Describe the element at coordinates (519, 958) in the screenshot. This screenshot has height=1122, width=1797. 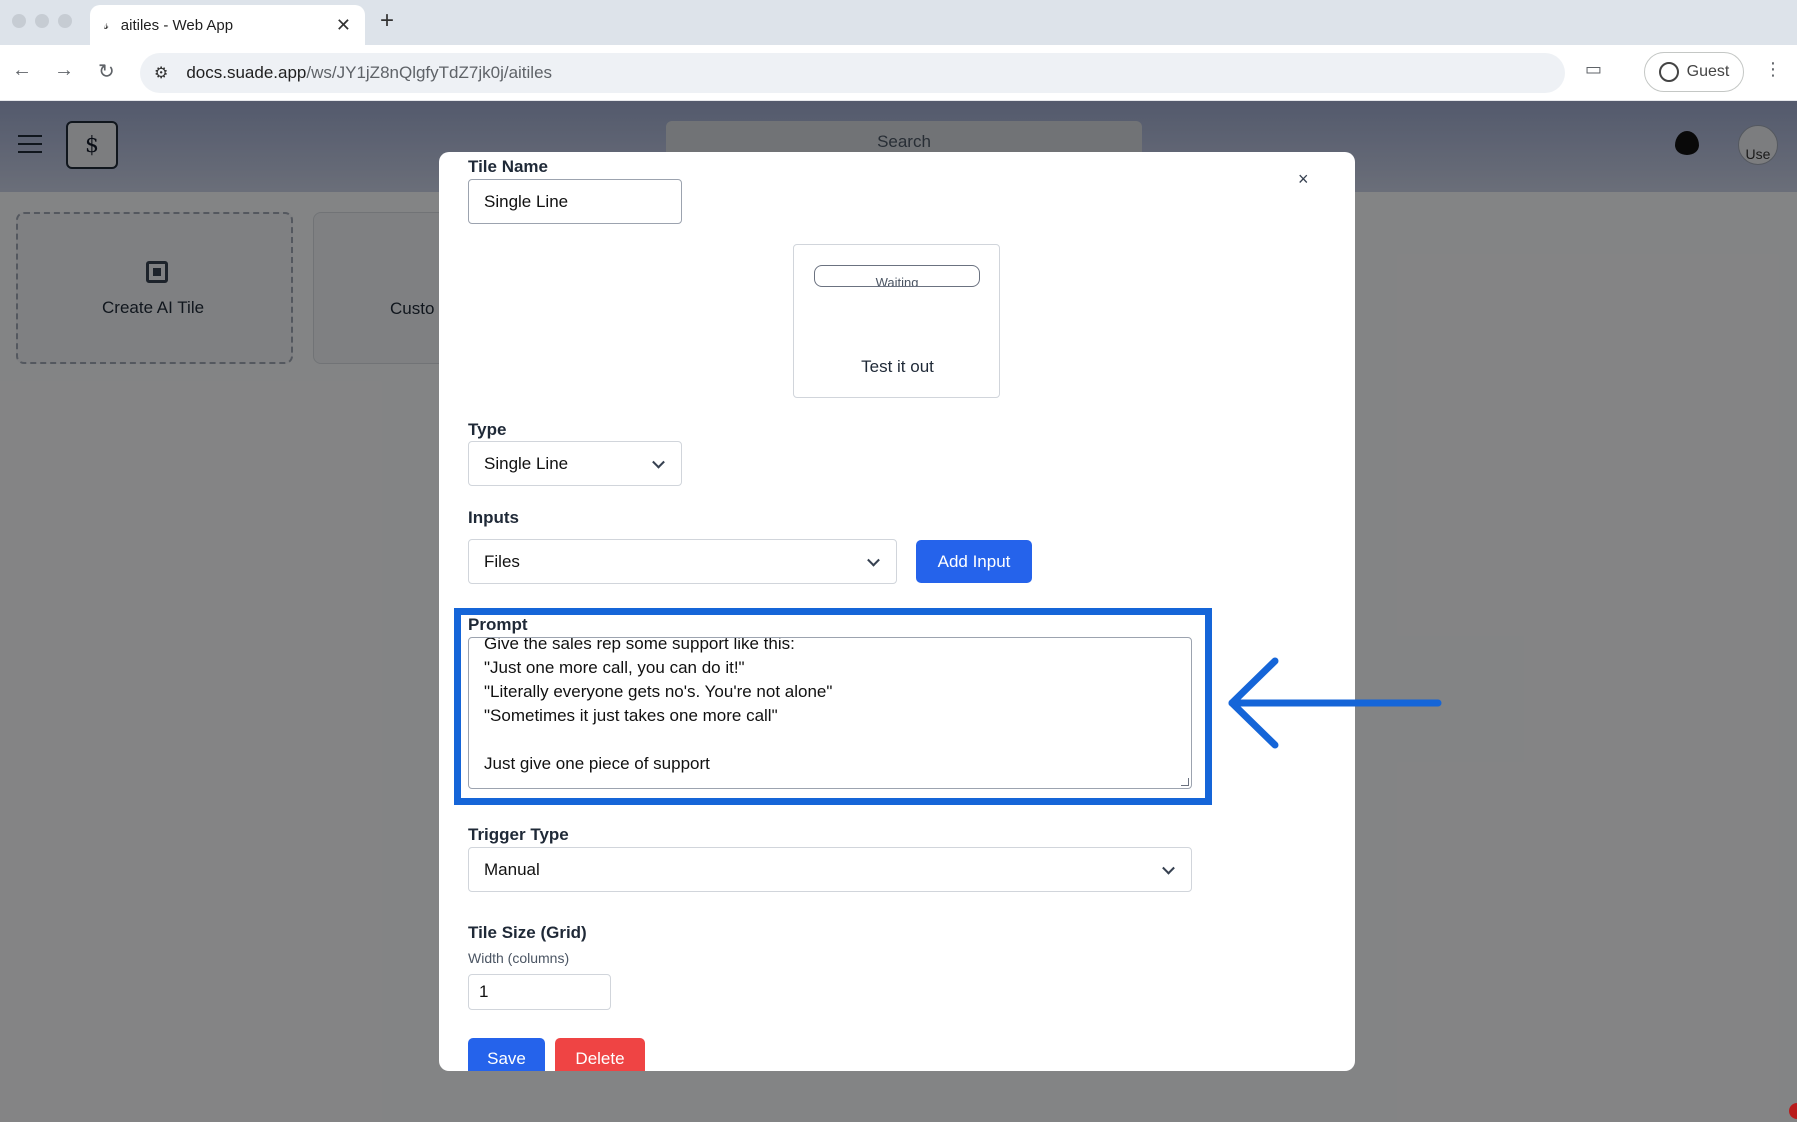
I see `width-label: Width (columns)` at that location.